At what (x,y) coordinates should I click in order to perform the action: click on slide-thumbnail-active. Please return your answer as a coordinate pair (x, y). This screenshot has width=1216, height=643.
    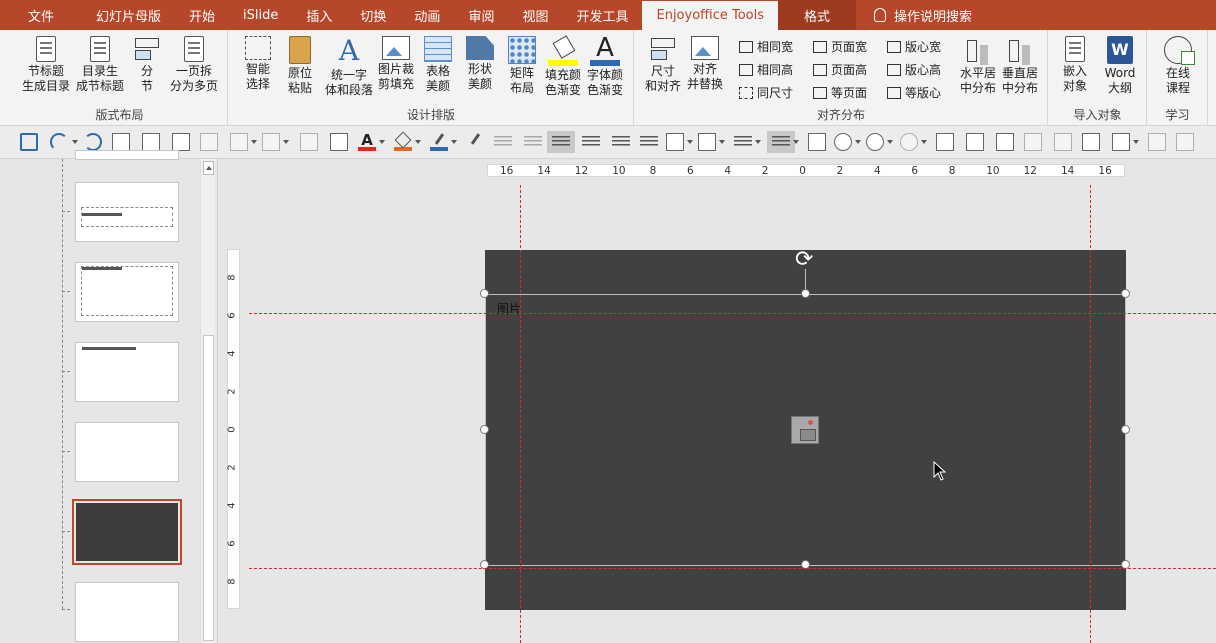
    Looking at the image, I should click on (127, 532).